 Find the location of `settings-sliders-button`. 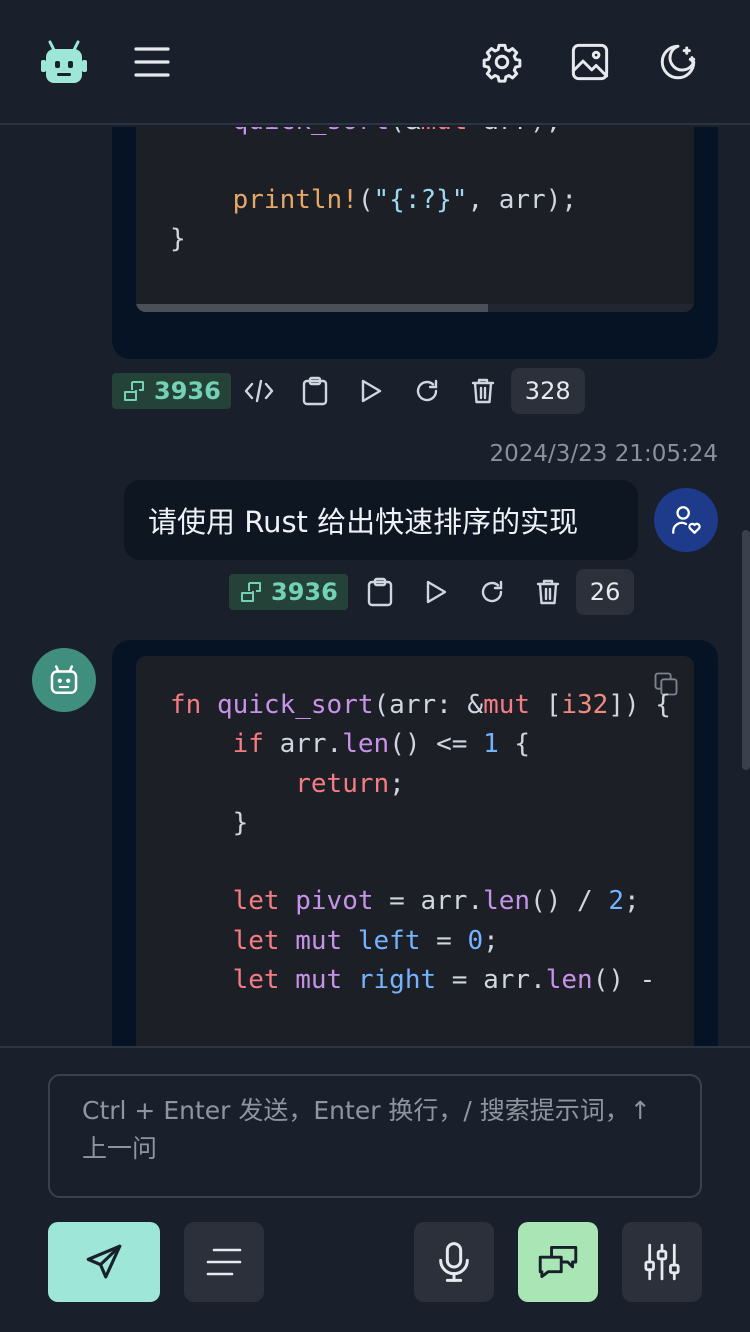

settings-sliders-button is located at coordinates (662, 1262).